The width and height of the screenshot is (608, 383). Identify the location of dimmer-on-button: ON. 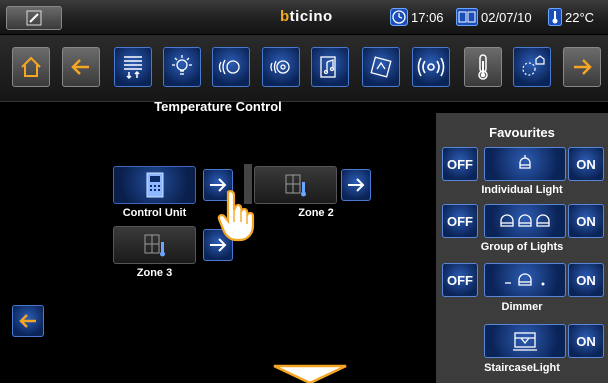
(586, 280).